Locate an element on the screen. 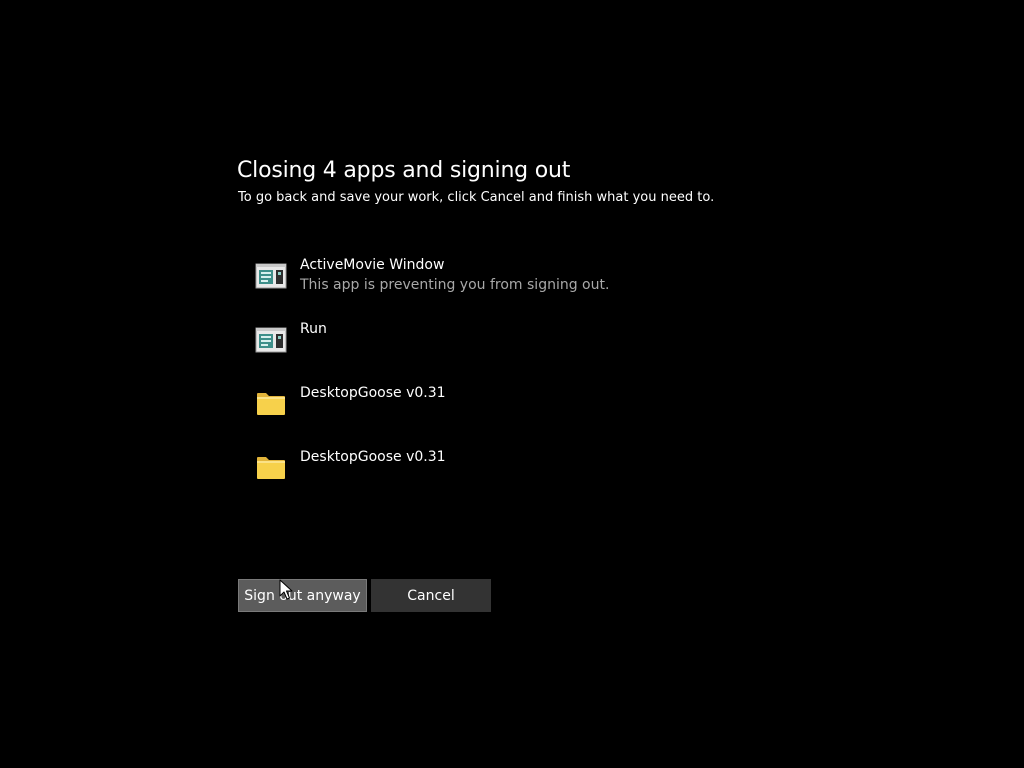 The image size is (1024, 768). app-name: ActiveMovie Window is located at coordinates (372, 265).